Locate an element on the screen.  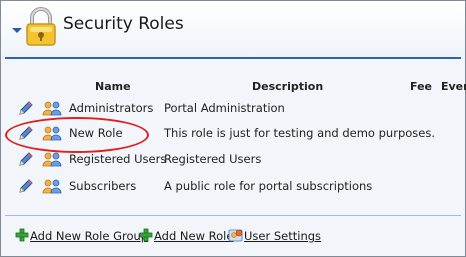
column-header-description: Description is located at coordinates (288, 86).